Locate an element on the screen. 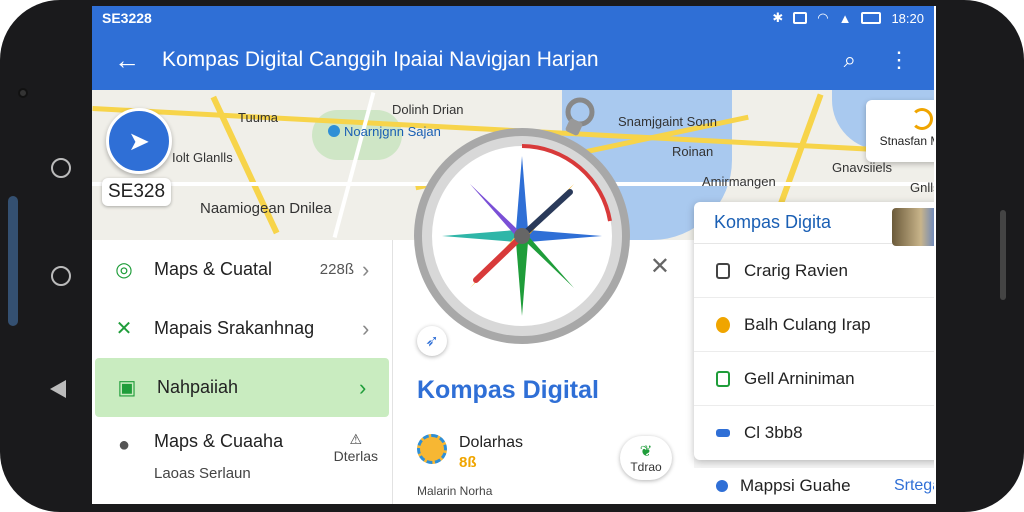  panel-item-label: Gell Arniniman is located at coordinates (799, 378).